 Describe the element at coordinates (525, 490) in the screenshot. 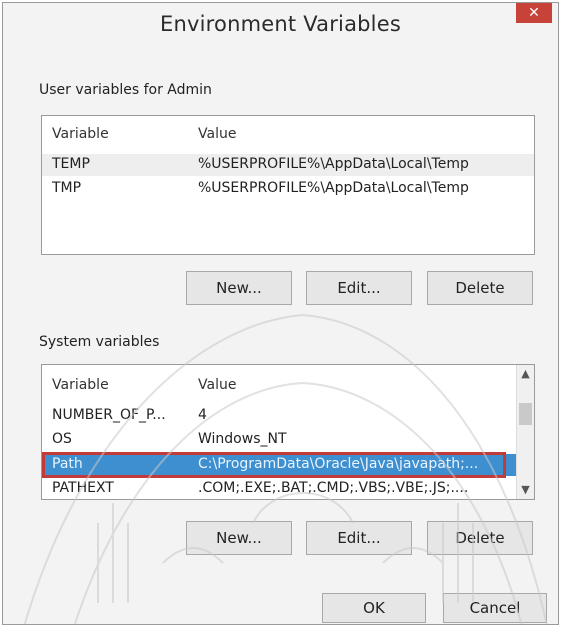

I see `chevron-down-icon: ▼` at that location.